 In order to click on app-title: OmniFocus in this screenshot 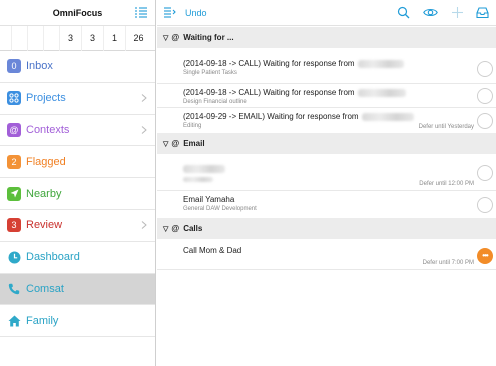, I will do `click(77, 13)`.